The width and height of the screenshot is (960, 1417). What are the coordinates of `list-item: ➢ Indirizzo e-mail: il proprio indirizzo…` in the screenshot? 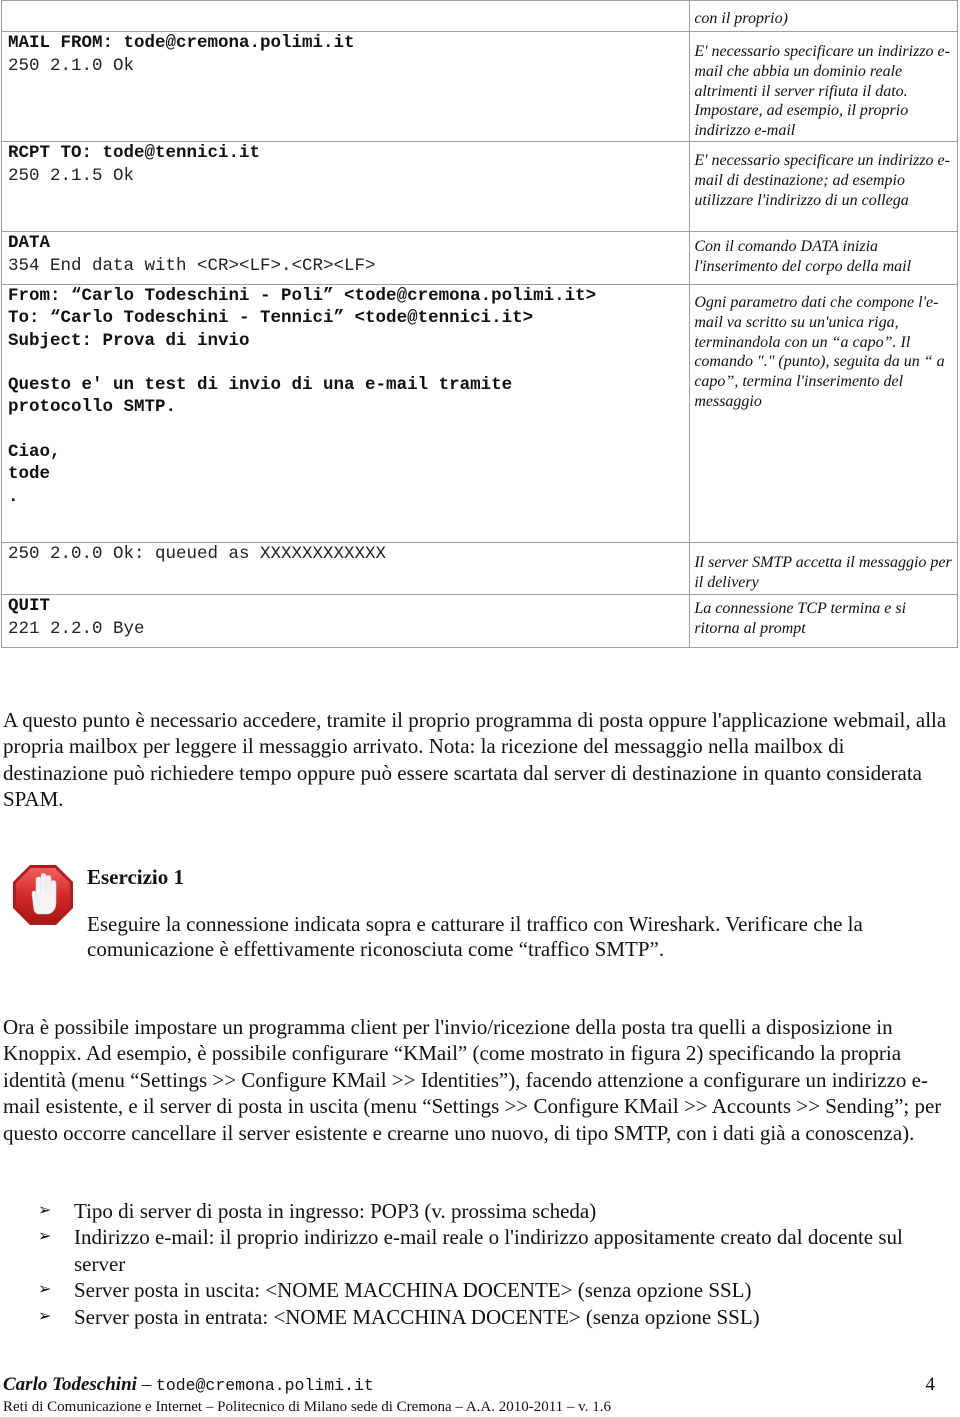 It's located at (475, 1250).